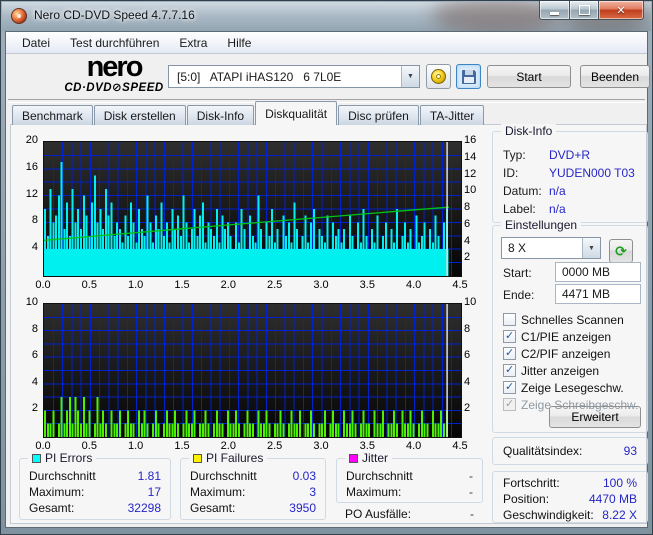 The width and height of the screenshot is (653, 535). I want to click on tab-disc-pr-fen: Disc prüfen, so click(378, 115).